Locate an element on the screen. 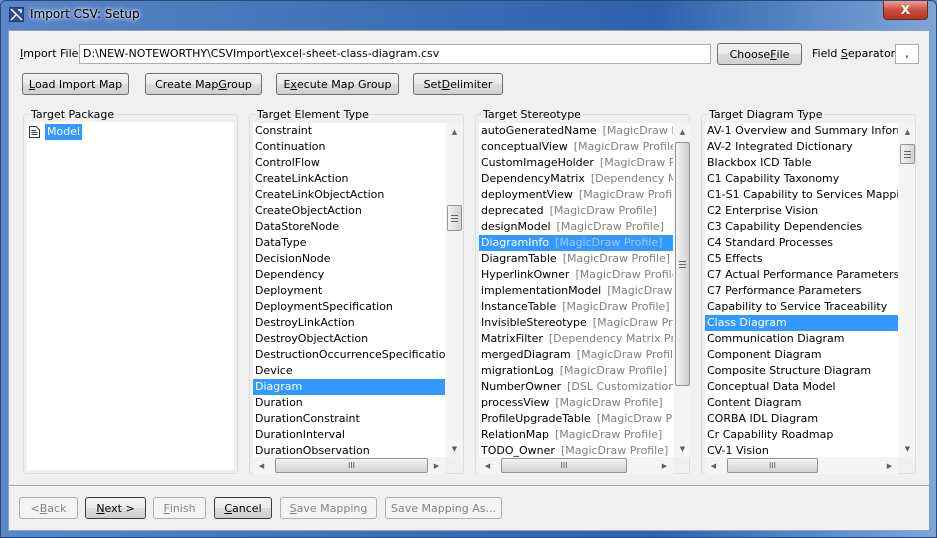  list-item: DataStoreNode is located at coordinates (349, 227).